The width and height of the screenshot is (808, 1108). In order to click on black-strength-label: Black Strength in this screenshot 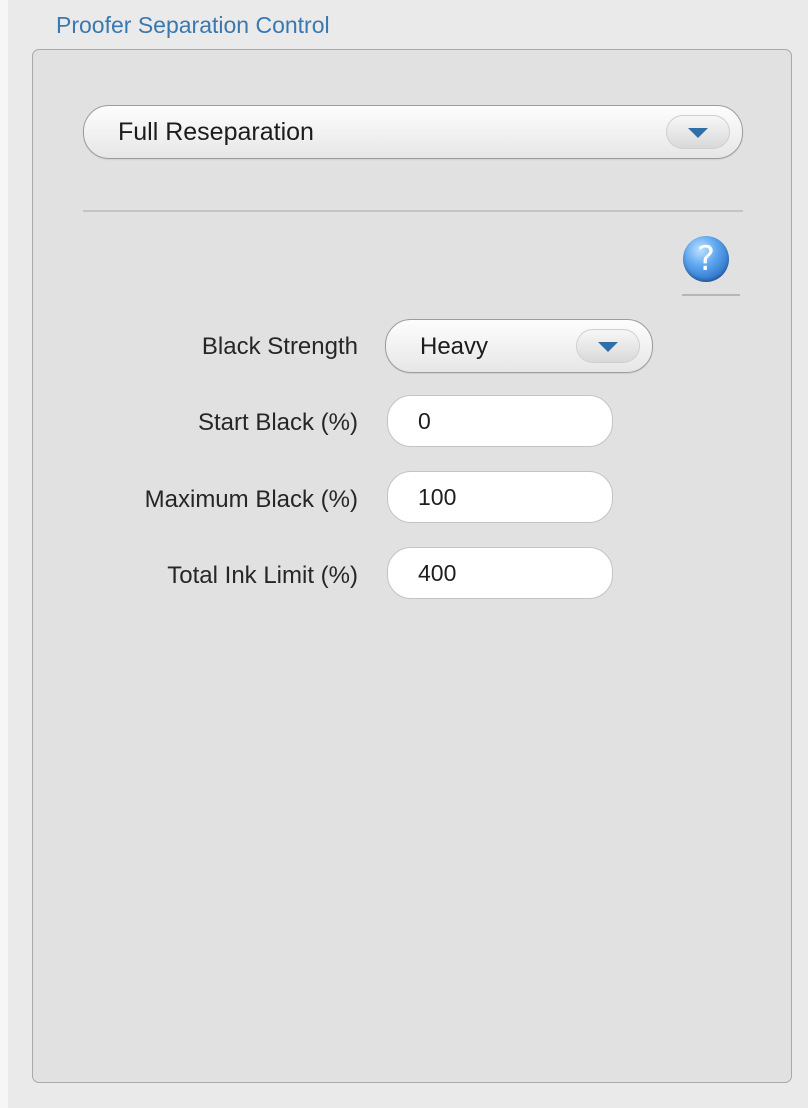, I will do `click(279, 346)`.